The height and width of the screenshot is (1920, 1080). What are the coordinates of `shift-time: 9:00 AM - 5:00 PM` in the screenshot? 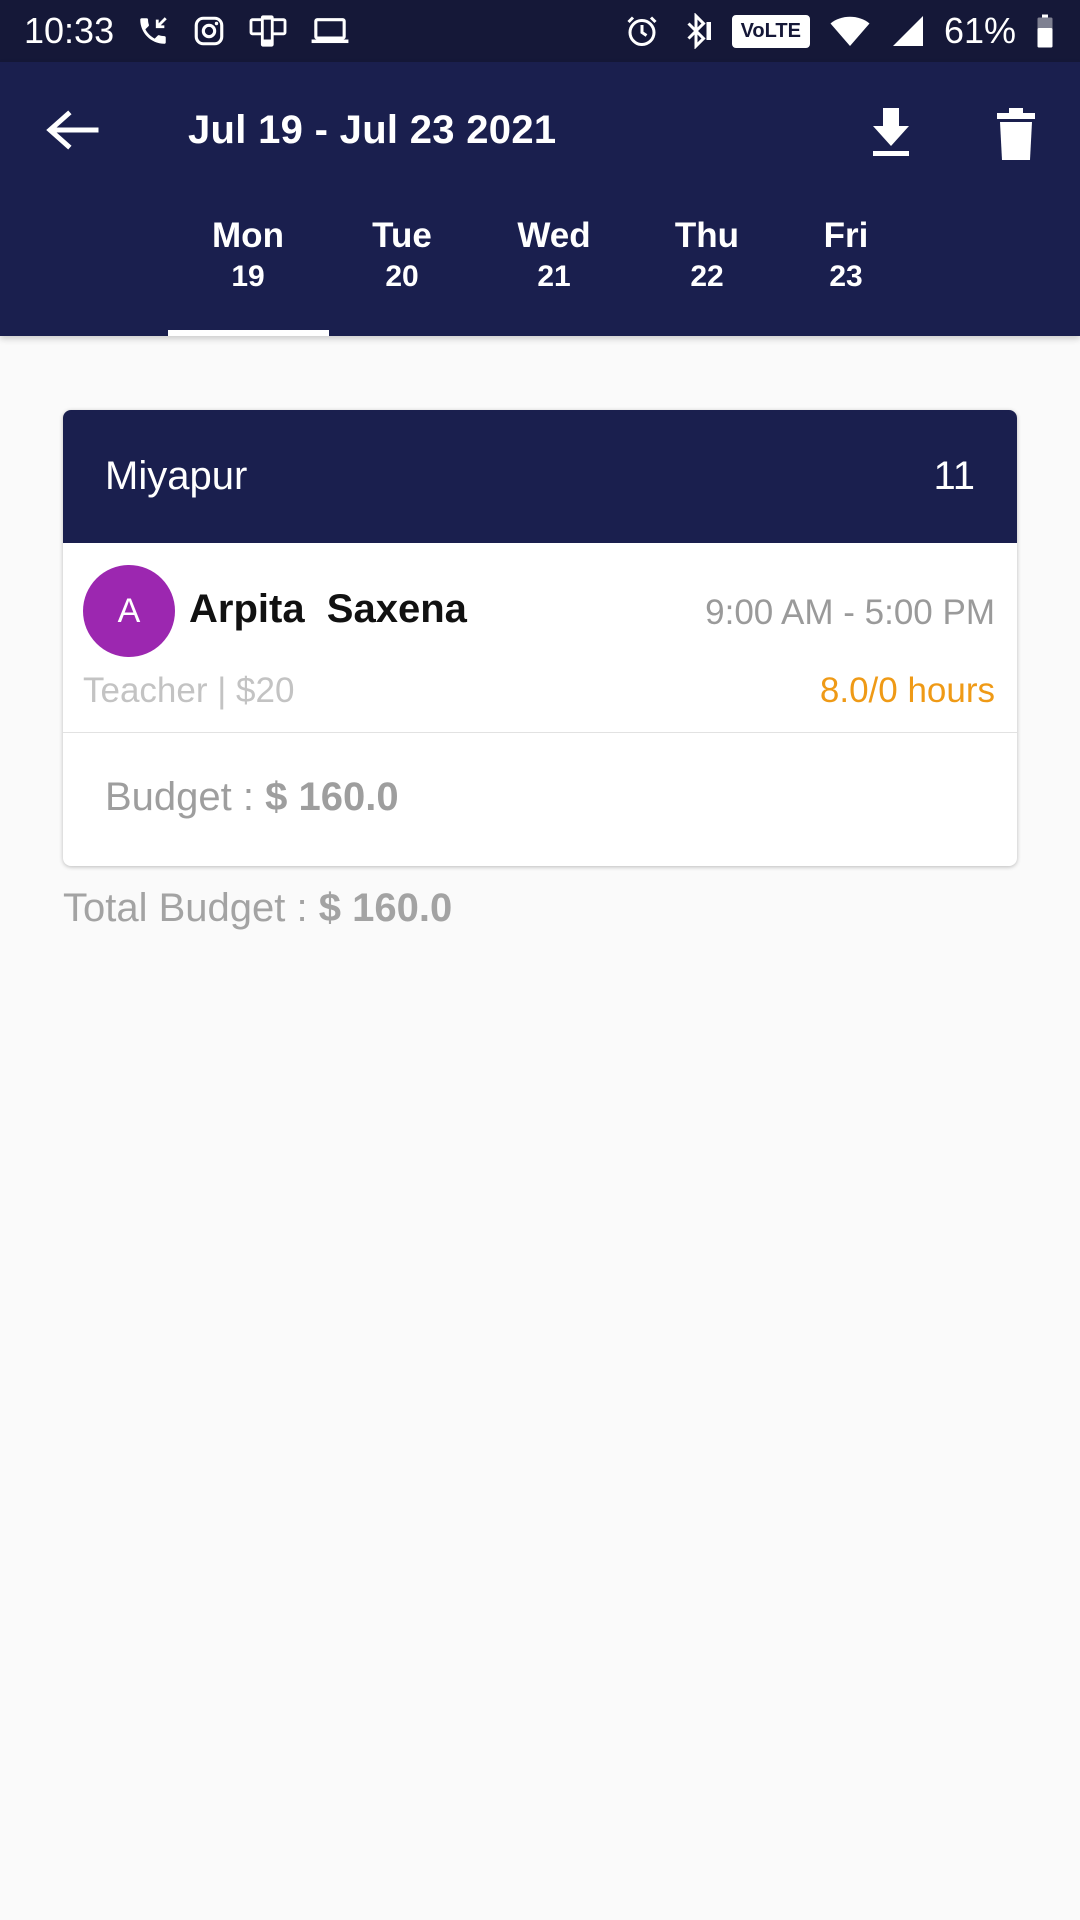 It's located at (850, 612).